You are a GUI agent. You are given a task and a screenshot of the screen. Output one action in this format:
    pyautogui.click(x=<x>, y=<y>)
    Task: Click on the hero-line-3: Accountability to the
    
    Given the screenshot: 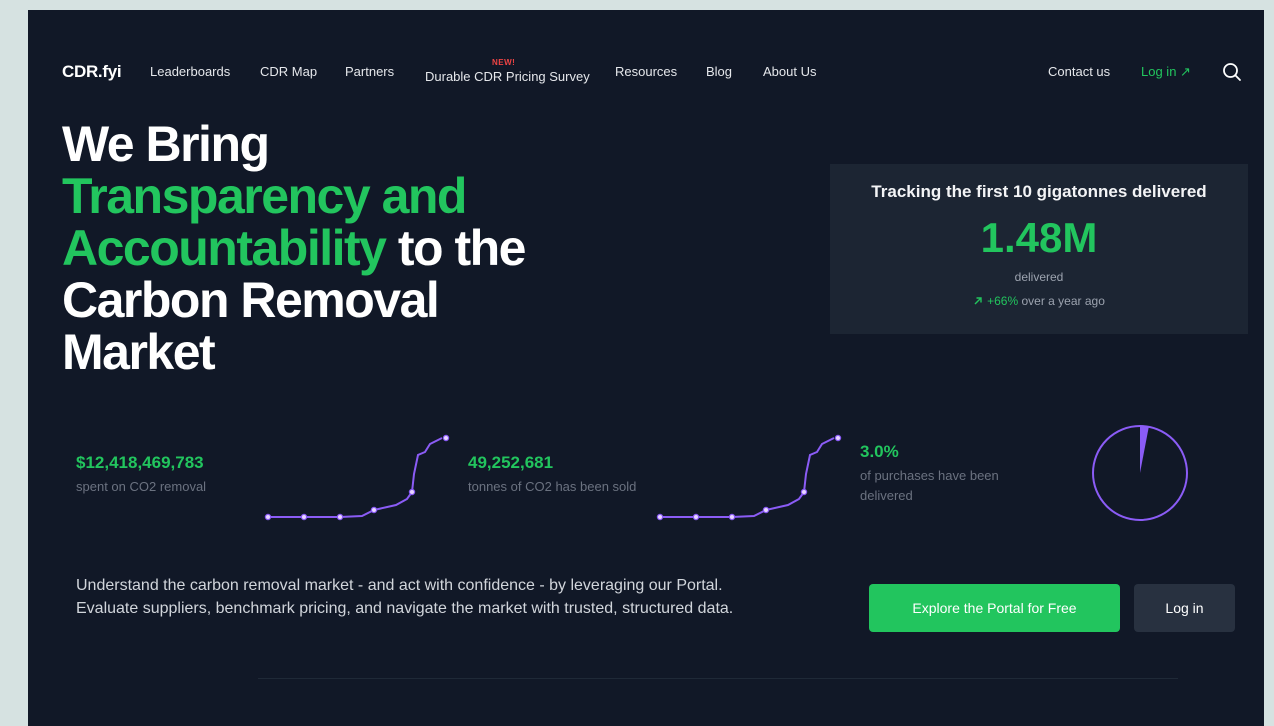 What is the action you would take?
    pyautogui.click(x=342, y=248)
    